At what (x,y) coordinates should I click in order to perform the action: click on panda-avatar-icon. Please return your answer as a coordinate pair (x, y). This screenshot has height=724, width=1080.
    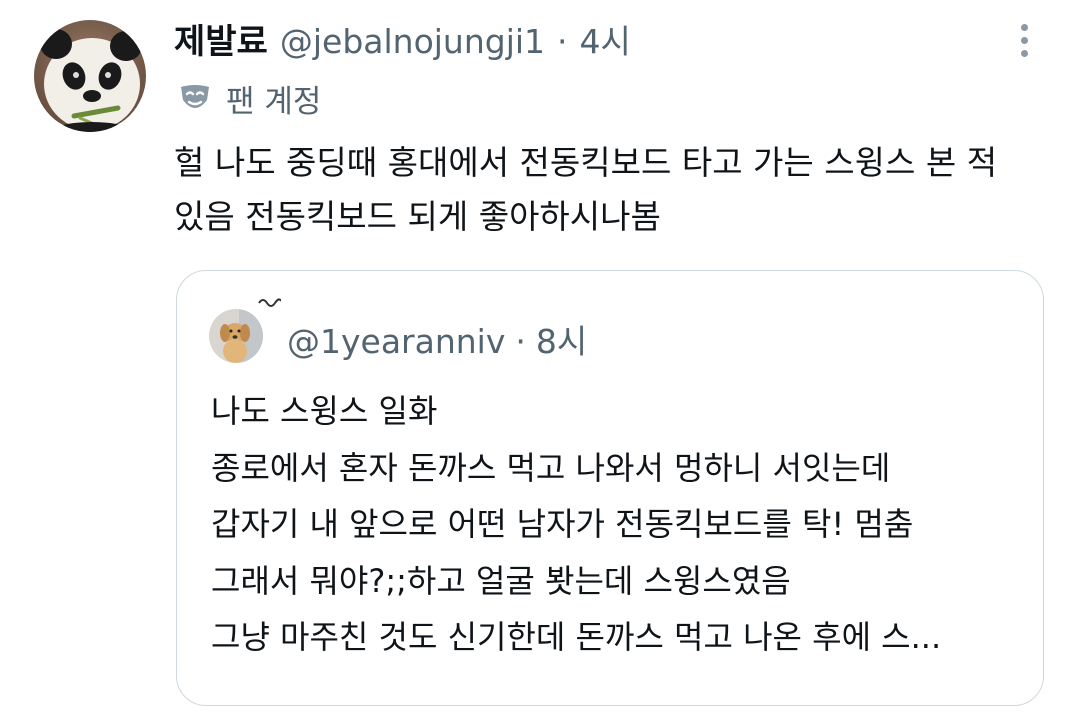
    Looking at the image, I should click on (90, 76).